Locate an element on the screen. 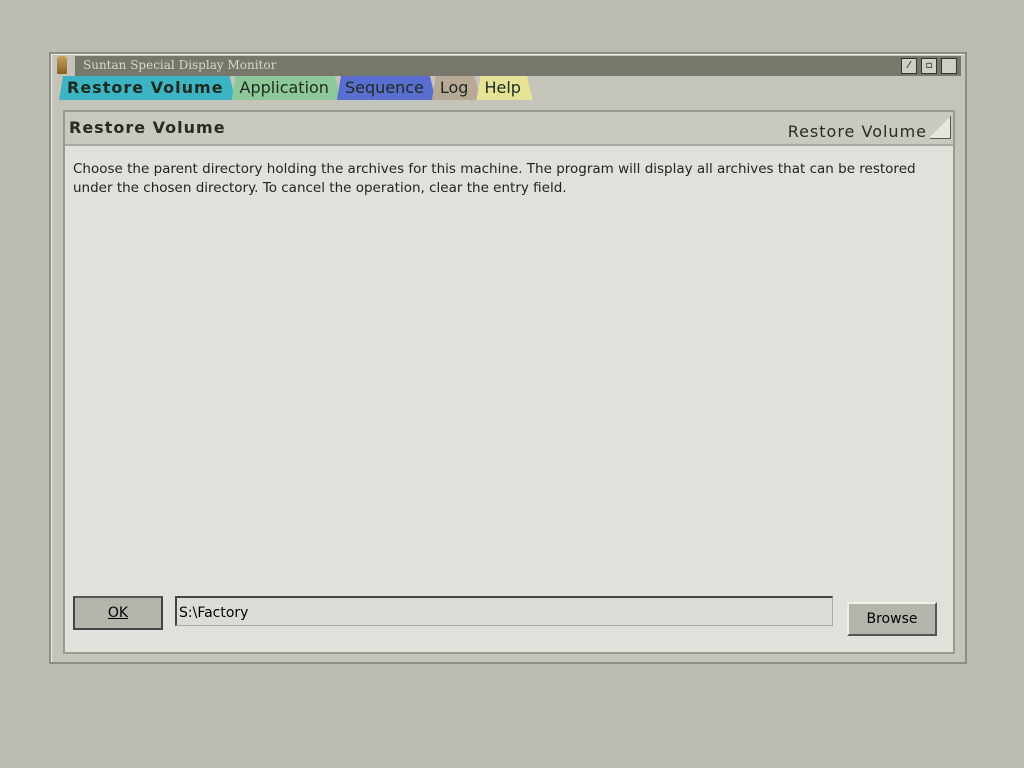 Image resolution: width=1024 pixels, height=768 pixels. panel-title-right: Restore Volume is located at coordinates (857, 131).